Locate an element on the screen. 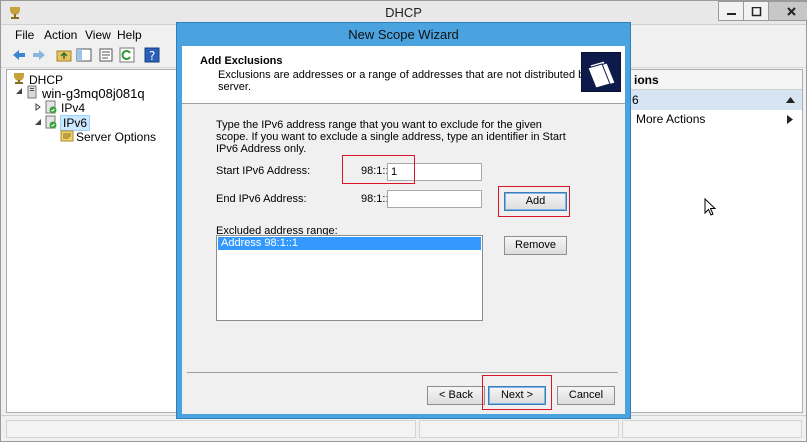 The image size is (807, 442). wizard-footer-separator is located at coordinates (402, 372).